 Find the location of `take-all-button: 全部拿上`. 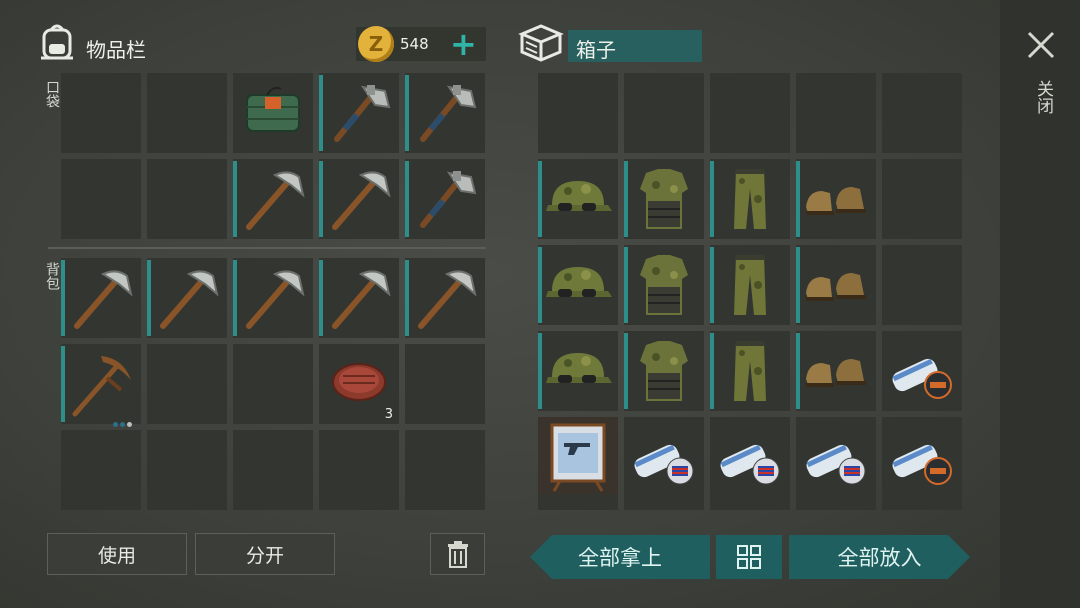

take-all-button: 全部拿上 is located at coordinates (620, 557).